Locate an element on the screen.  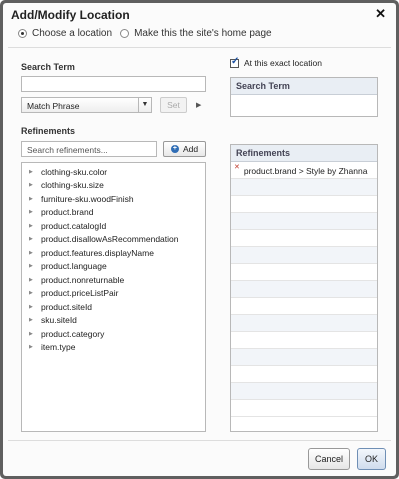
dialog-title: Add/Modify Location is located at coordinates (70, 15).